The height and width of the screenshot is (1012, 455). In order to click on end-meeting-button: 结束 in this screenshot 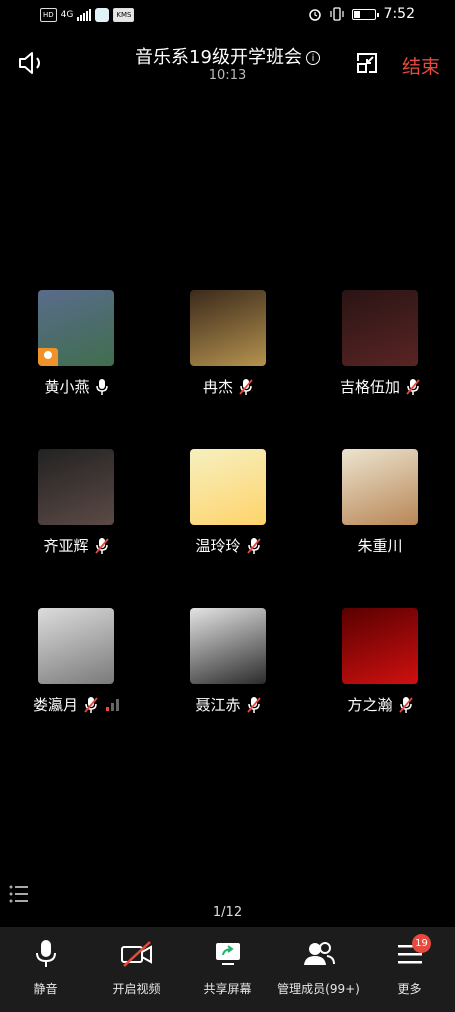, I will do `click(421, 65)`.